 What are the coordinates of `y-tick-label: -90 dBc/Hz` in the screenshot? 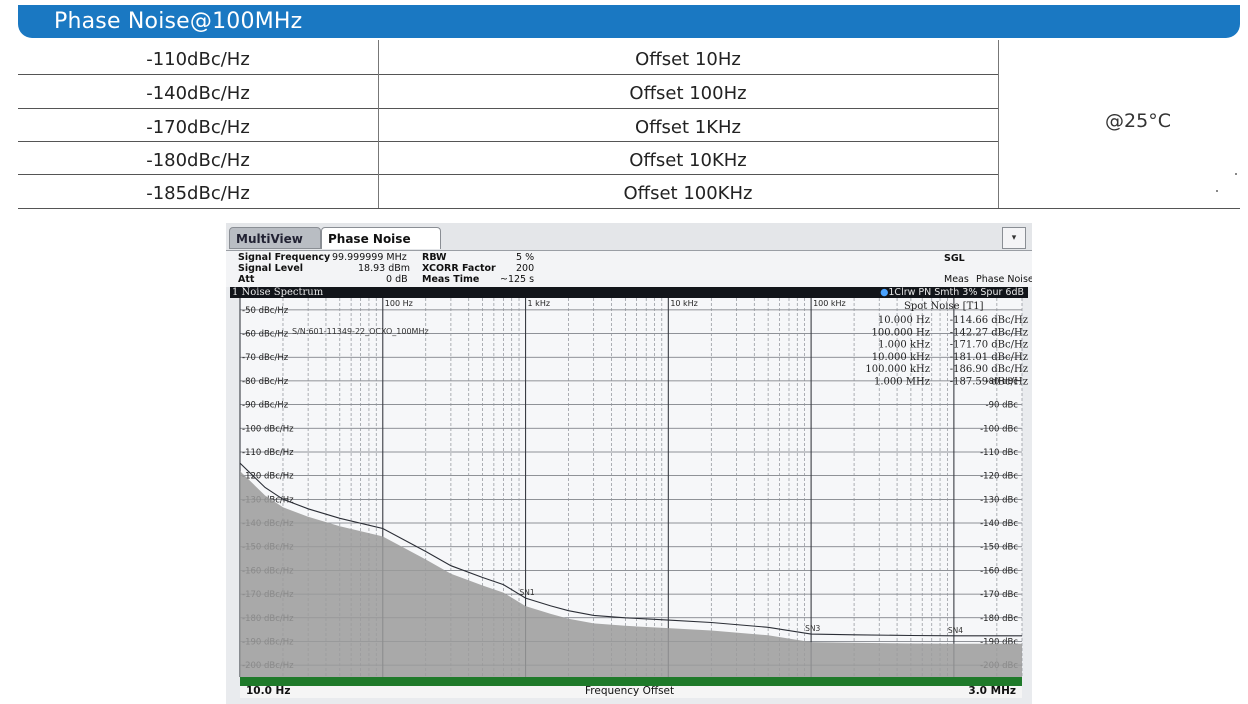 It's located at (265, 406).